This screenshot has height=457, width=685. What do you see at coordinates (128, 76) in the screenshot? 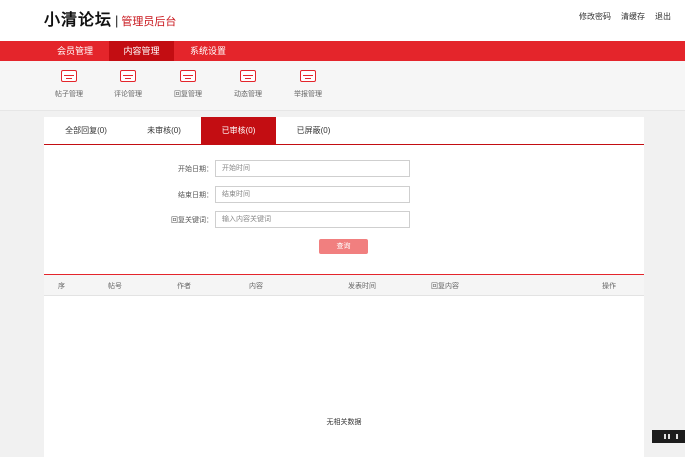
I see `comment-management-icon` at bounding box center [128, 76].